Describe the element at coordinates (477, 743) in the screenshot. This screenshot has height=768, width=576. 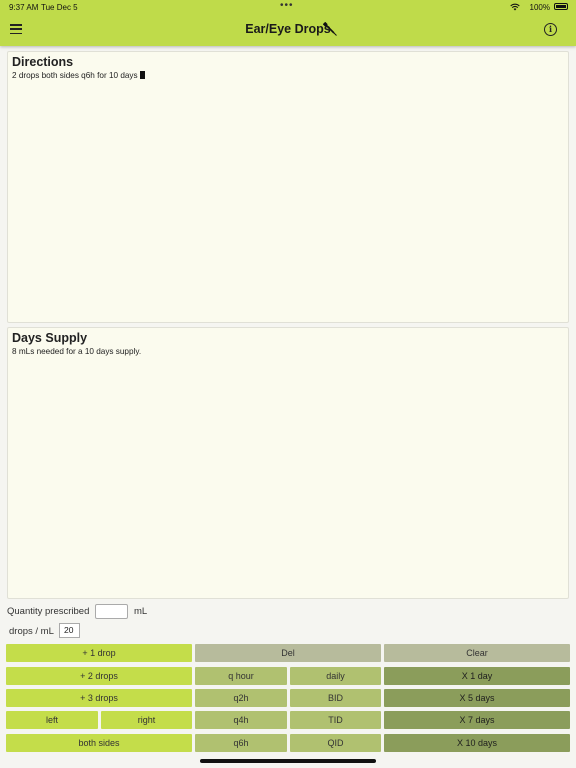
I see `x-10-days-button: X 10 days` at that location.